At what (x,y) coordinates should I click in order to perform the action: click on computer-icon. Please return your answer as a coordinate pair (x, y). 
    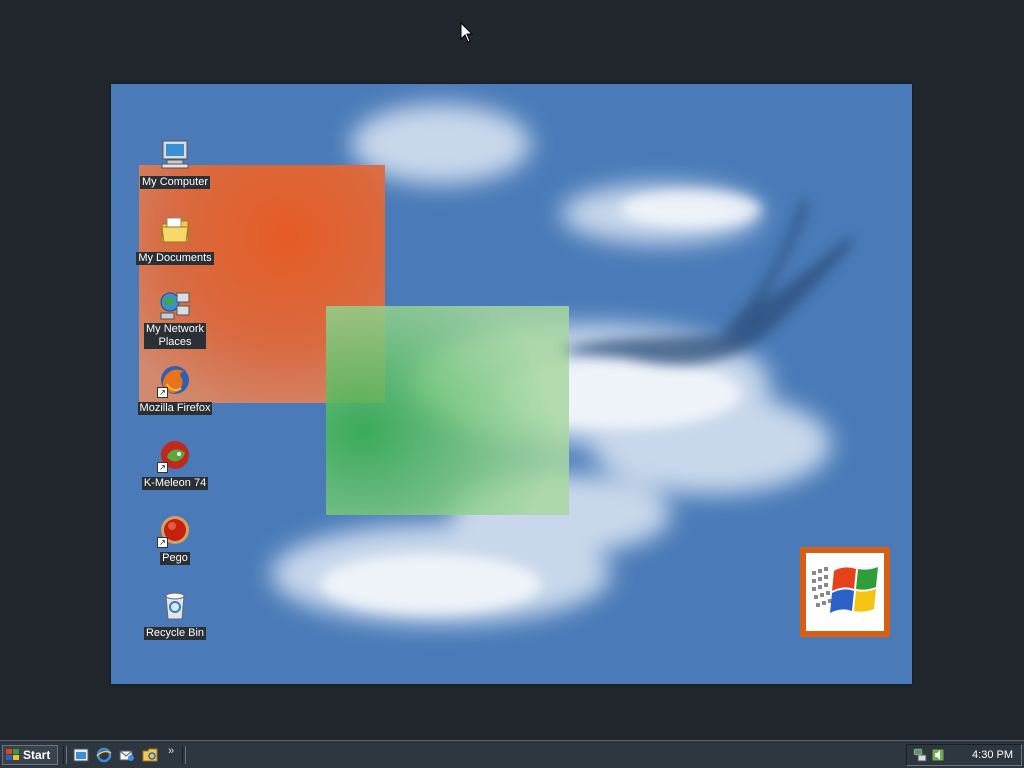
    Looking at the image, I should click on (175, 154).